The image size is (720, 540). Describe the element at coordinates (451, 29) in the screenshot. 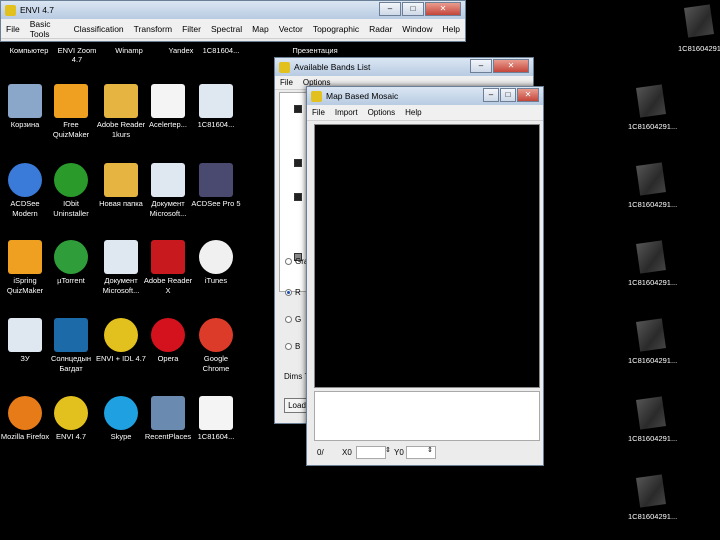

I see `envi-menu-help: Help` at that location.